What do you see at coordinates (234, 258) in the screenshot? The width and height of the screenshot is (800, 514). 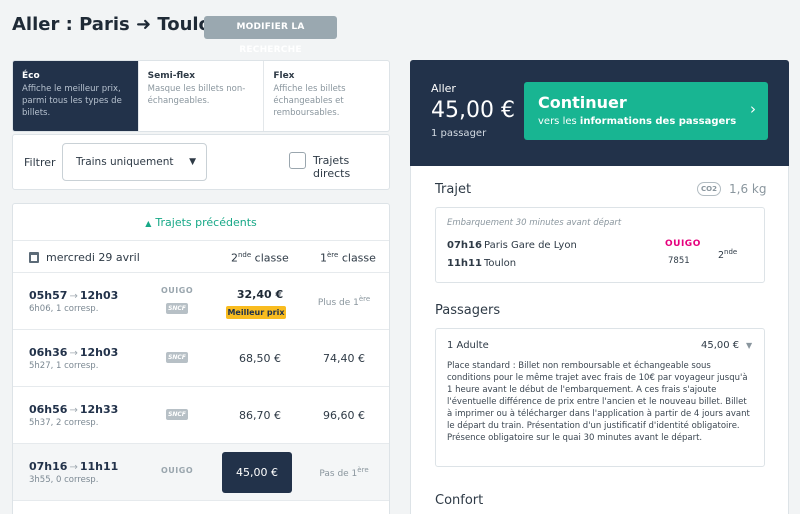 I see `class-number: 2` at bounding box center [234, 258].